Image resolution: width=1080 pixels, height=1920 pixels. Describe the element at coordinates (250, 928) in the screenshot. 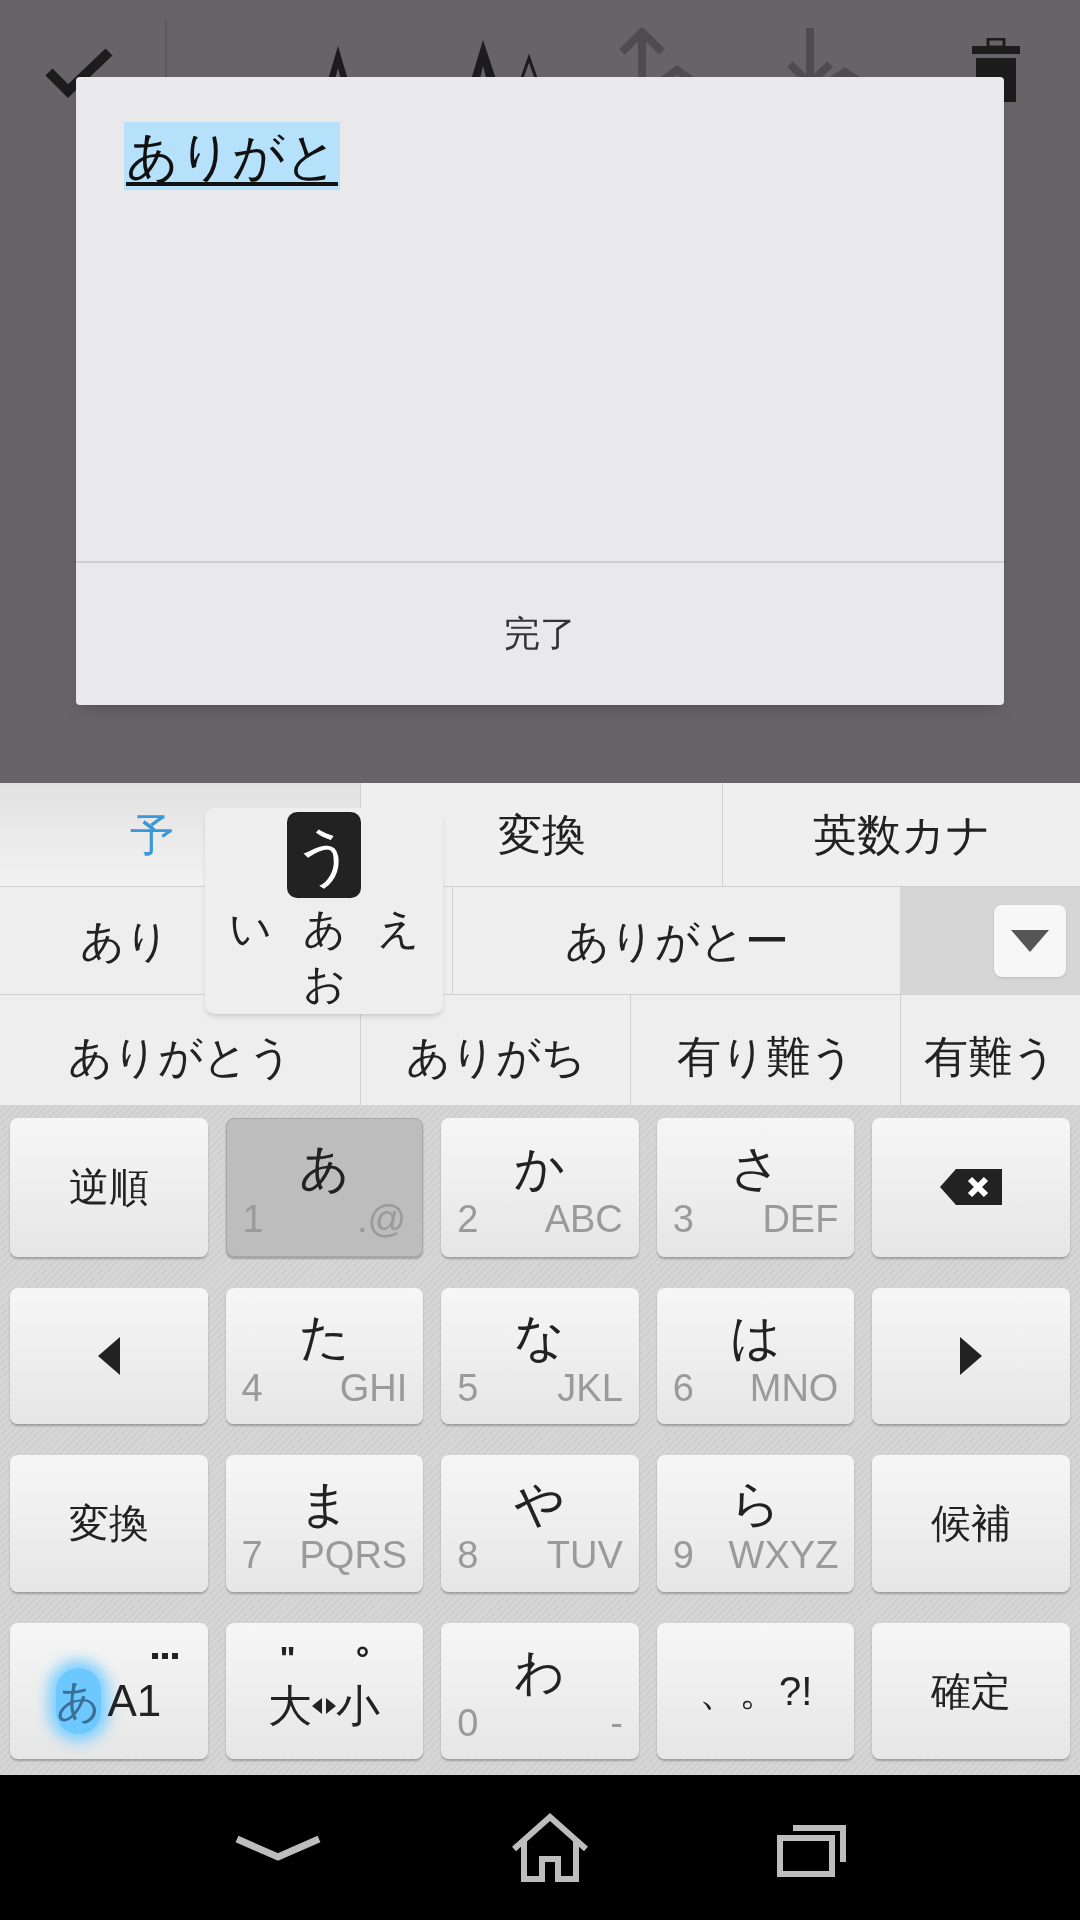

I see `flick-option: い` at that location.